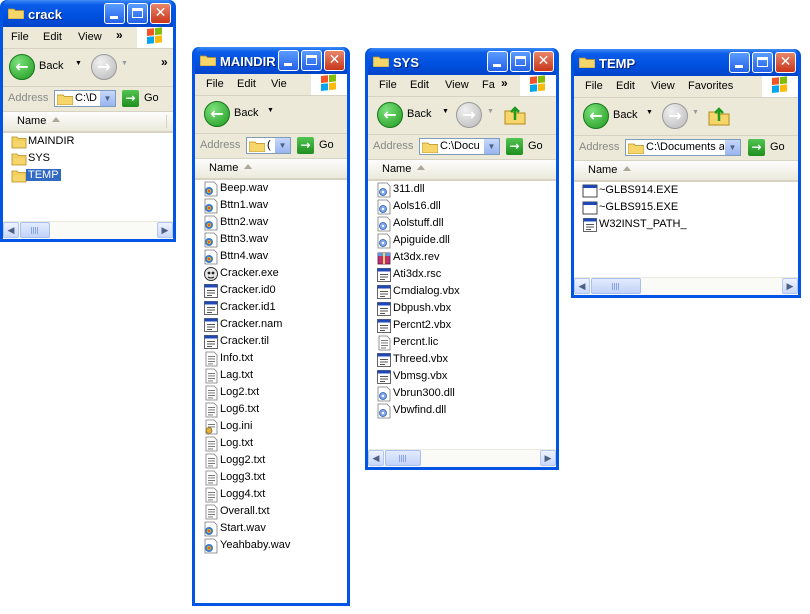  What do you see at coordinates (271, 477) in the screenshot?
I see `list-item: Logg3.txt` at bounding box center [271, 477].